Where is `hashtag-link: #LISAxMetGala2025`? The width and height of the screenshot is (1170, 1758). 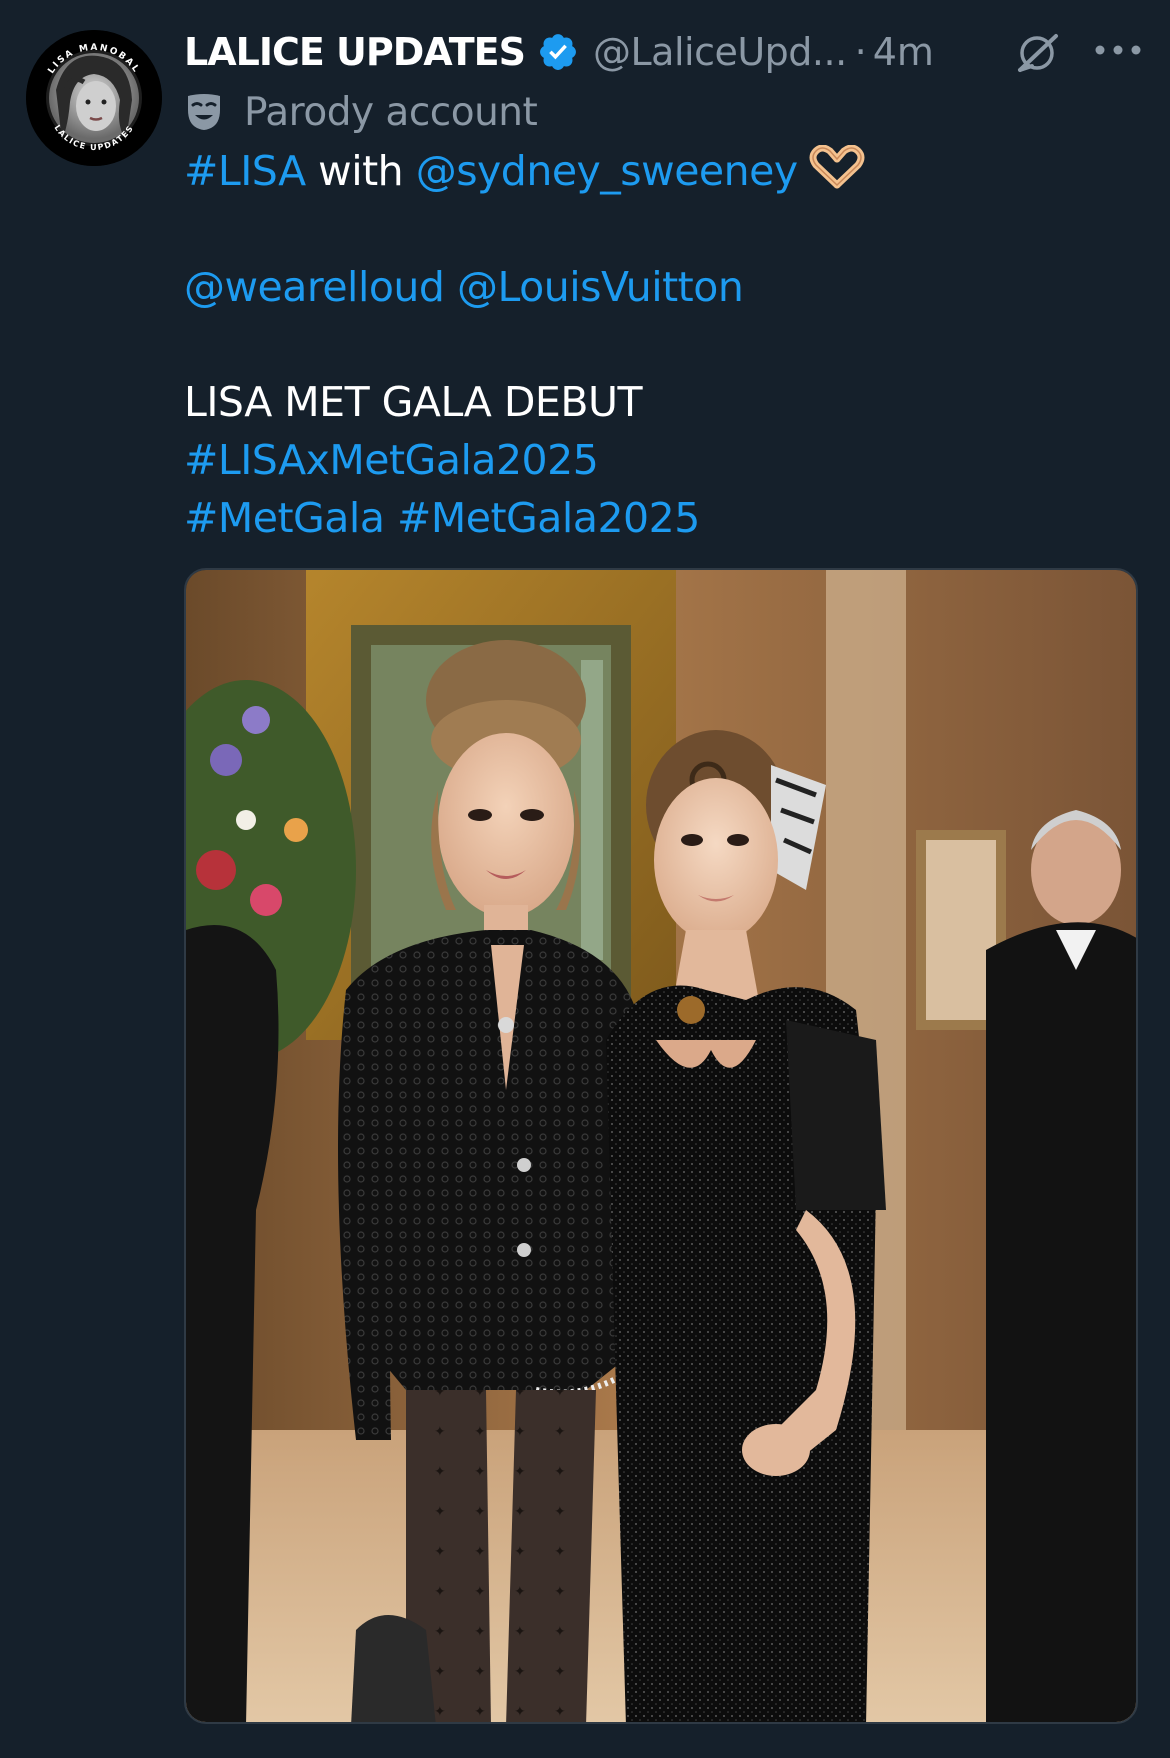 hashtag-link: #LISAxMetGala2025 is located at coordinates (391, 460).